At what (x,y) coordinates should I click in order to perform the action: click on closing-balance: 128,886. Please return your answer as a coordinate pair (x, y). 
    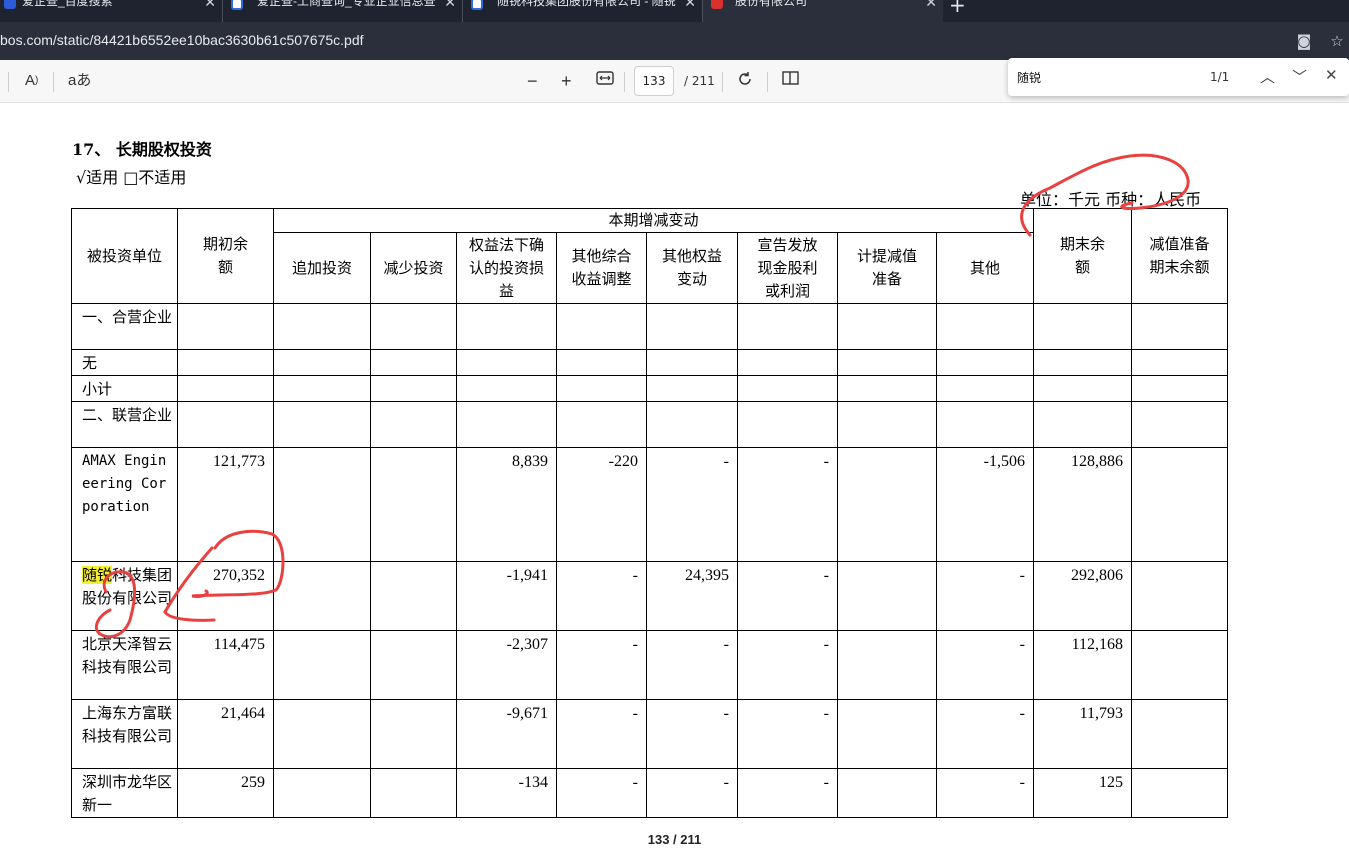
    Looking at the image, I should click on (1082, 504).